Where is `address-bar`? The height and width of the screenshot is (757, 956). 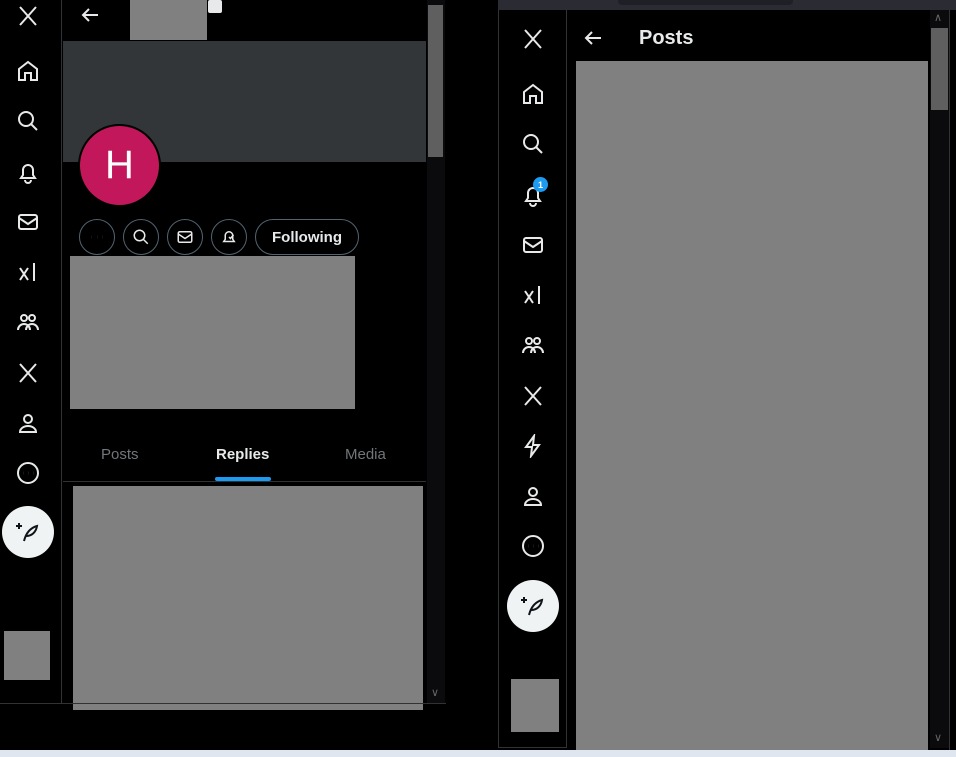 address-bar is located at coordinates (705, 2).